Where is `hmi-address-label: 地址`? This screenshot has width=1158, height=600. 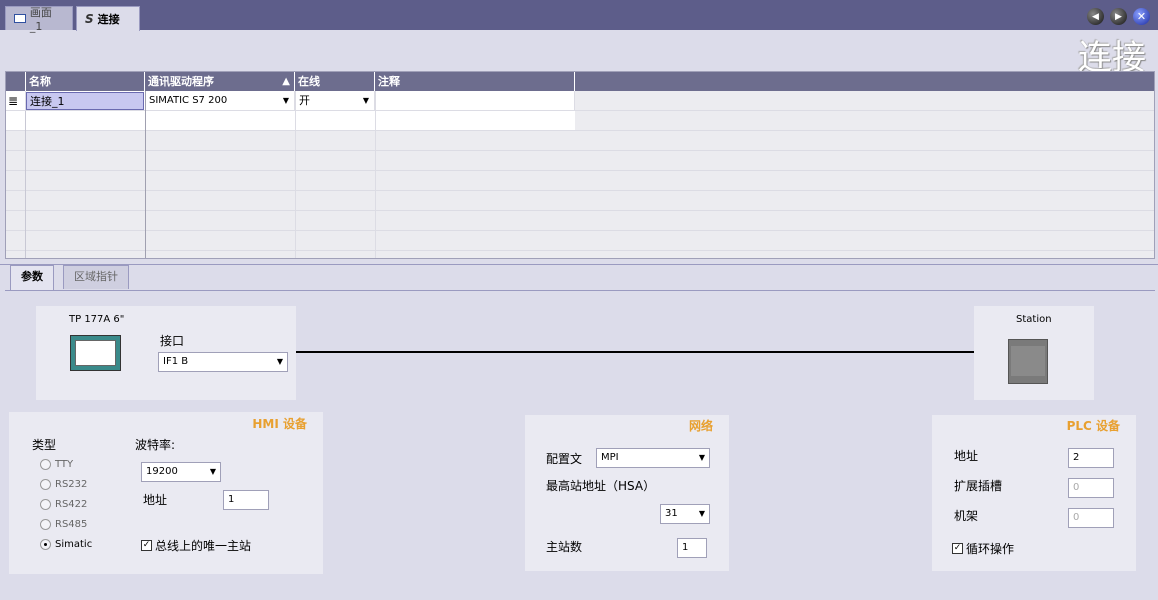 hmi-address-label: 地址 is located at coordinates (155, 500).